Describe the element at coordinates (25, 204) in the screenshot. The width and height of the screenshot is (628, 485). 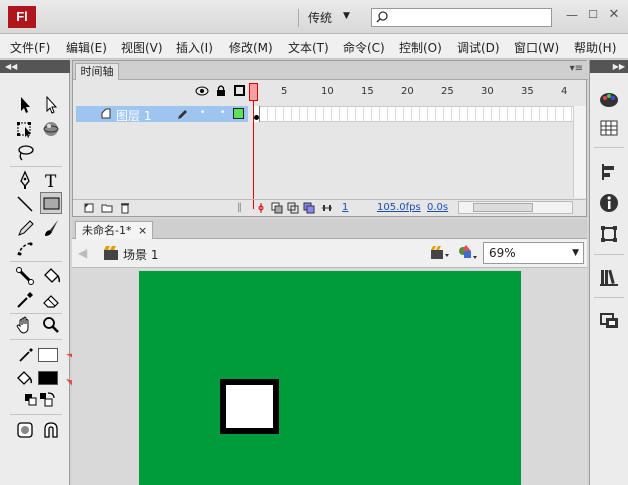
I see `line-tool-icon` at that location.